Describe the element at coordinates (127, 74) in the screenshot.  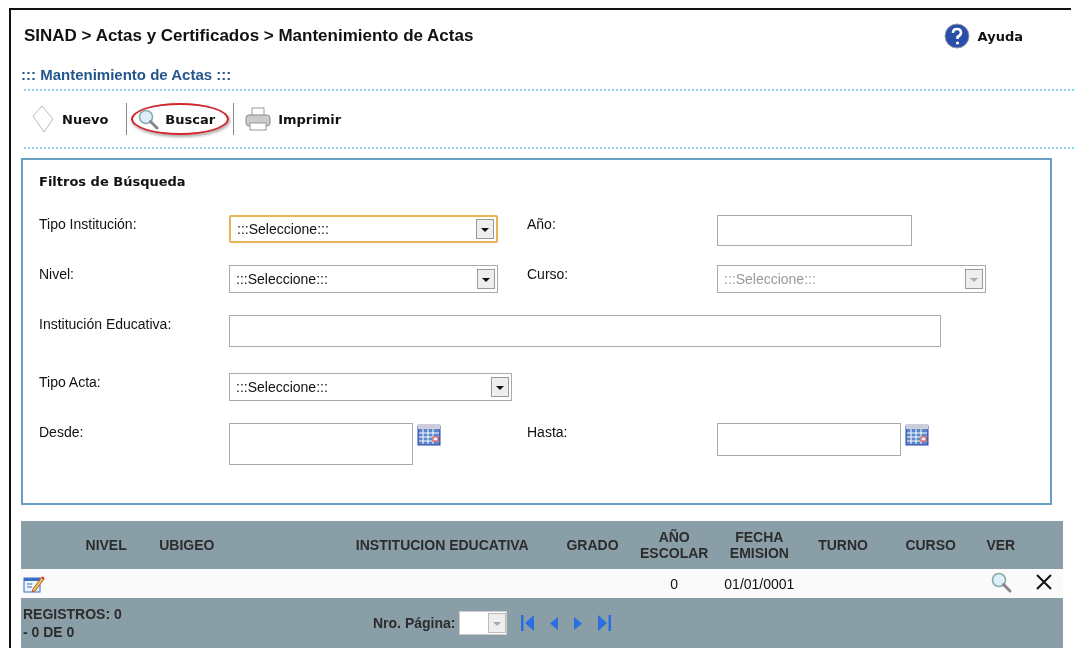
I see `page-title: ::: Mantenimiento de Actas :::` at that location.